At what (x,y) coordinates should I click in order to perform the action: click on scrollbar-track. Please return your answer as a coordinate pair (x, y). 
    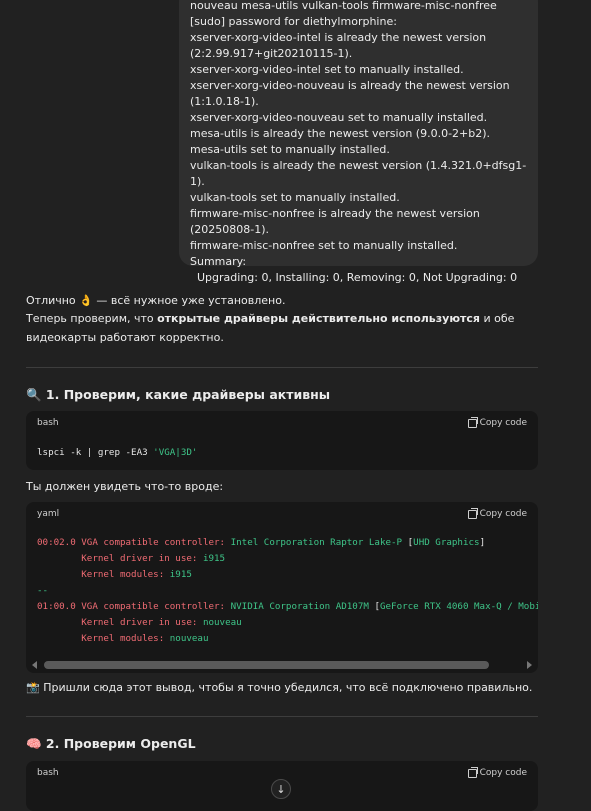
    Looking at the image, I should click on (282, 665).